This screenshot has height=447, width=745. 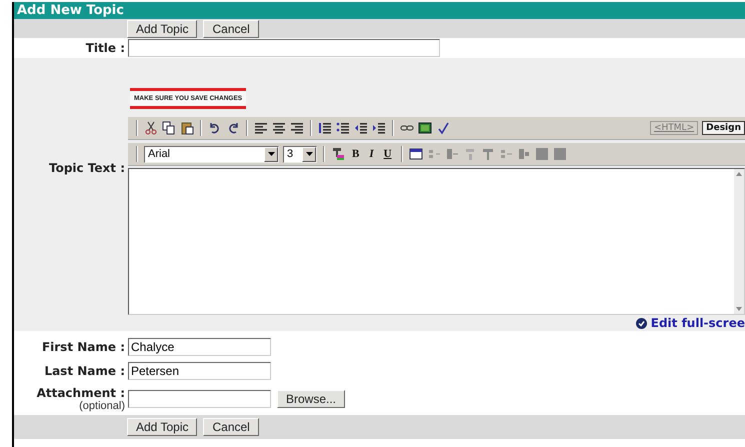 What do you see at coordinates (169, 128) in the screenshot?
I see `copy-icon` at bounding box center [169, 128].